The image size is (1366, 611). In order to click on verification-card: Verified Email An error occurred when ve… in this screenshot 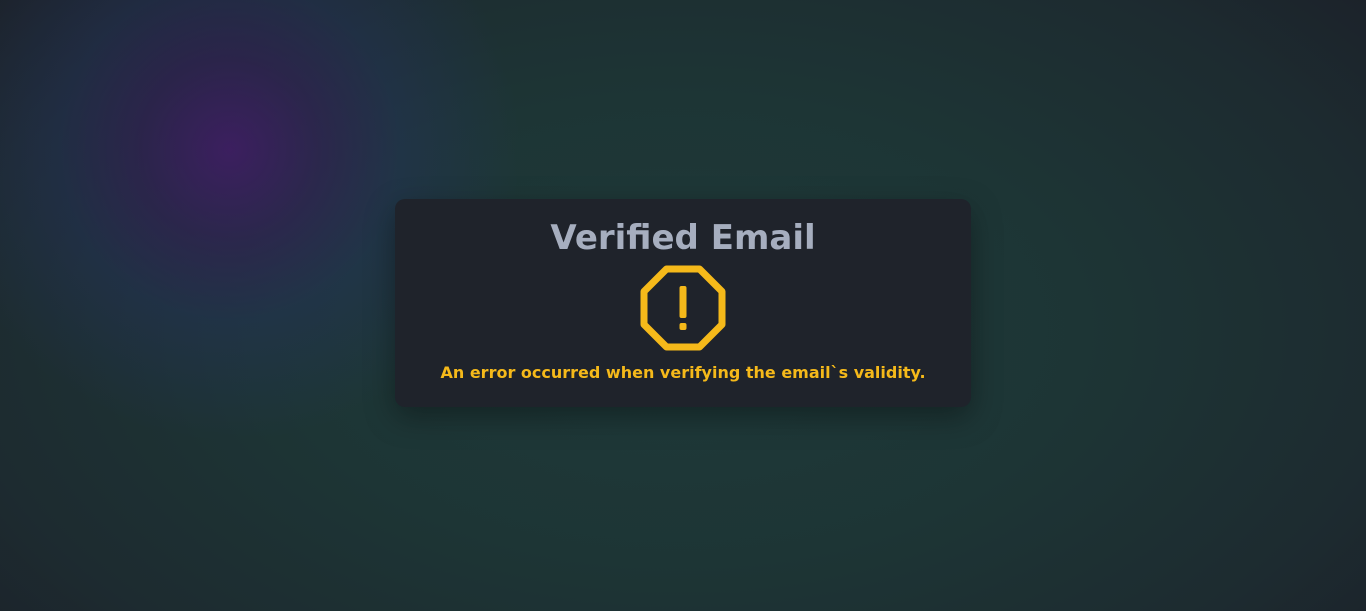, I will do `click(683, 303)`.